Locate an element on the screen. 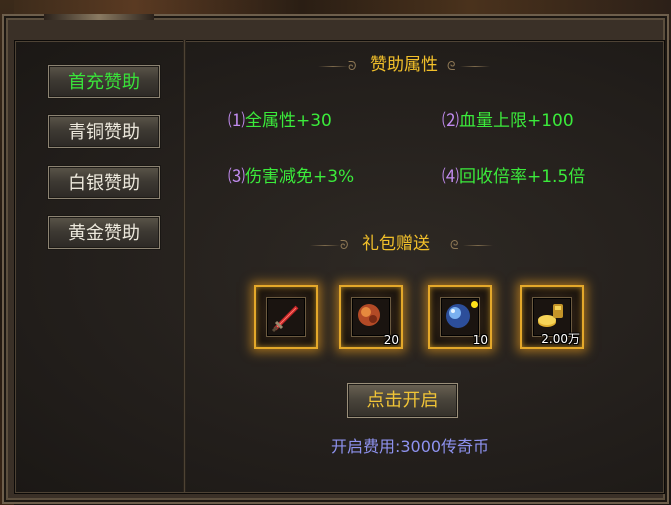  attribute-4: ⑷回收倍率+1.5倍 is located at coordinates (513, 177).